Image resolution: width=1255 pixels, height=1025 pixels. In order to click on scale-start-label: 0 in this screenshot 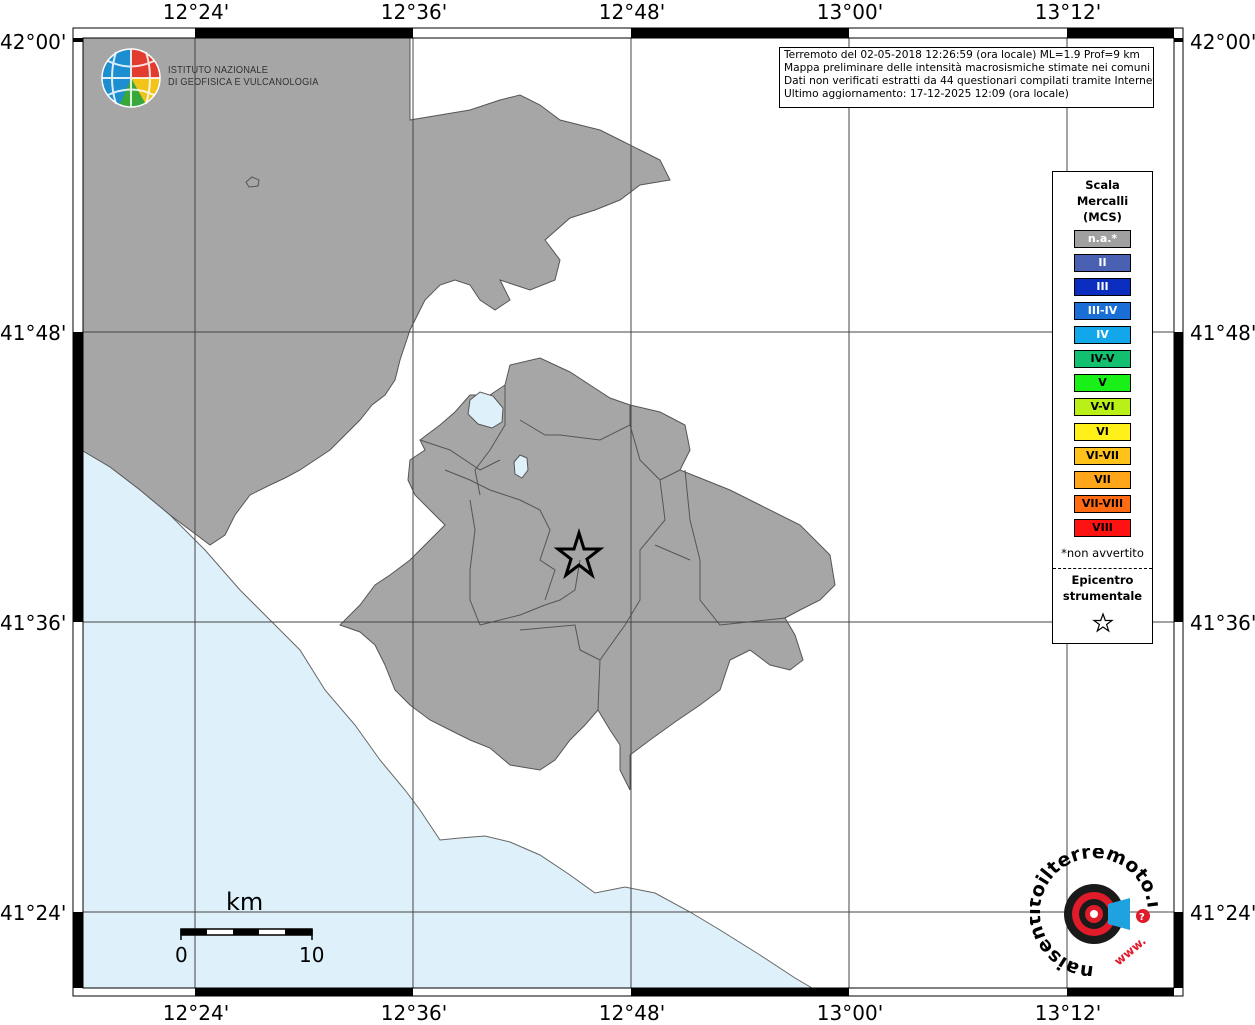, I will do `click(181, 955)`.